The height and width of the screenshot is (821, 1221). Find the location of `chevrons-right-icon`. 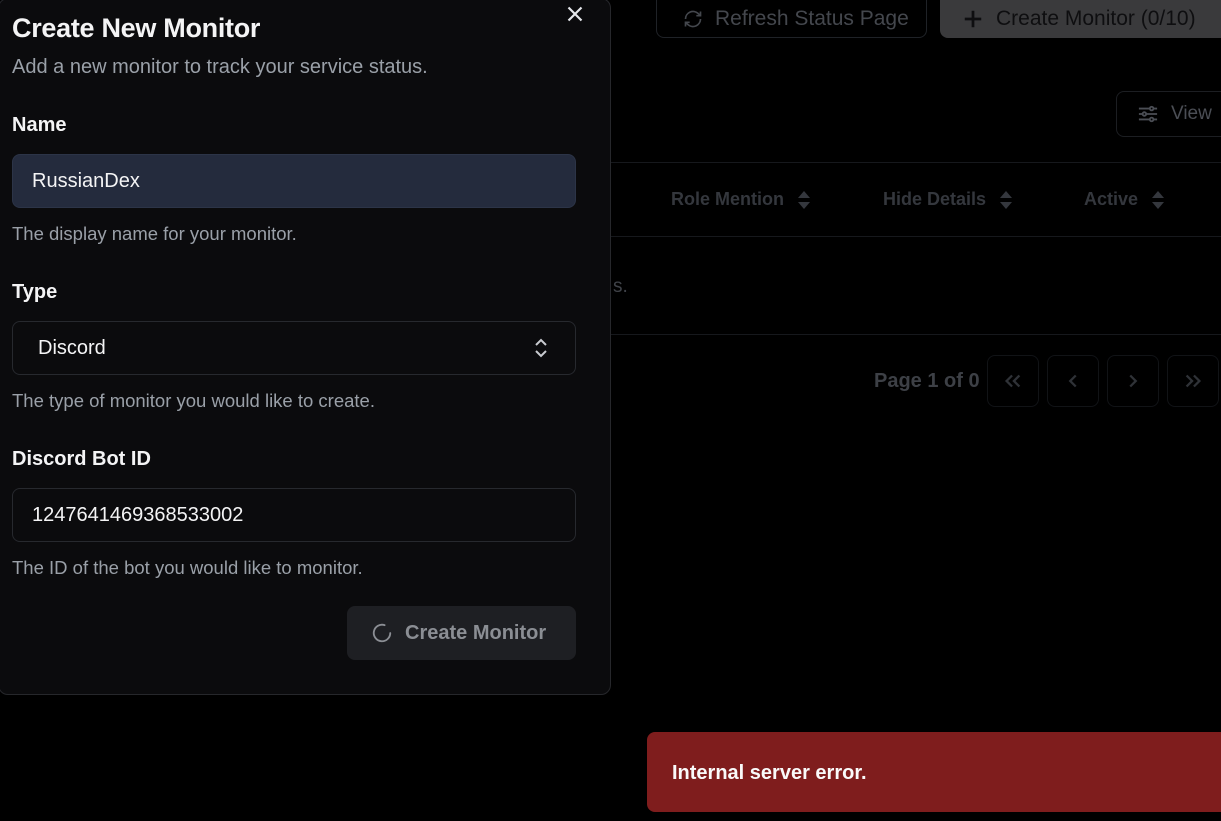

chevrons-right-icon is located at coordinates (1193, 381).